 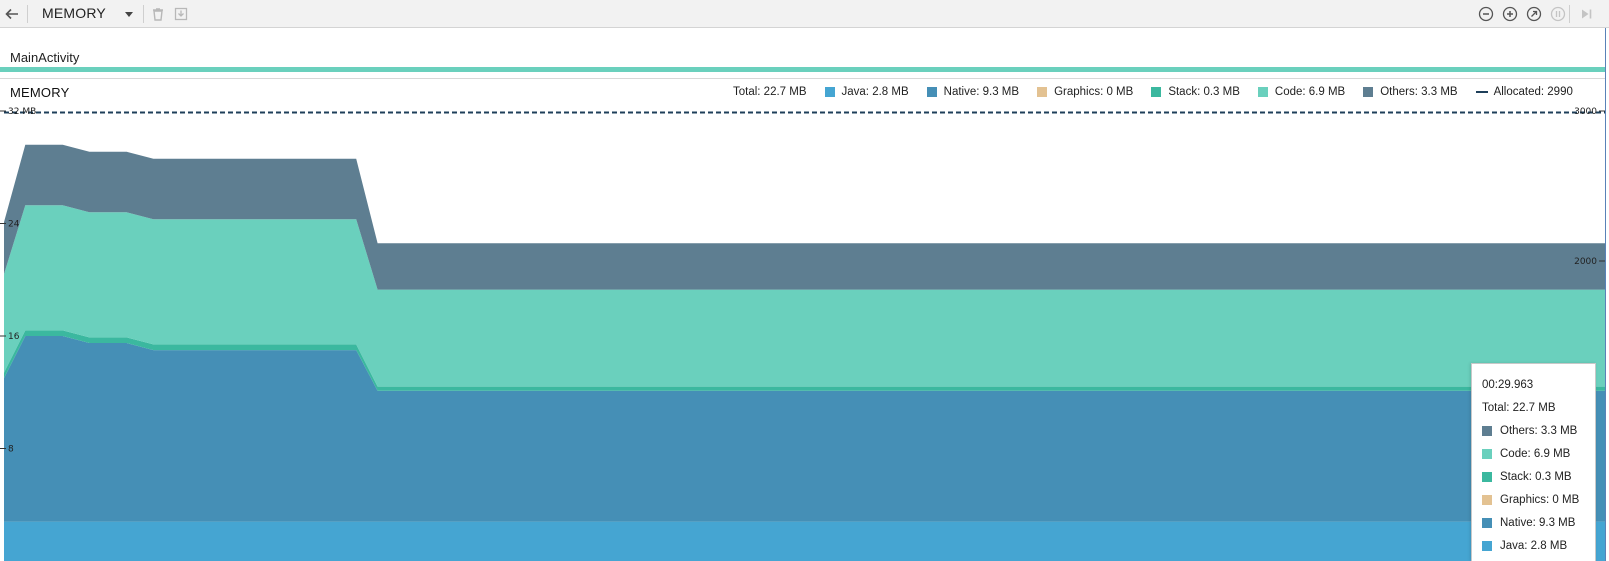 What do you see at coordinates (803, 69) in the screenshot?
I see `activity-bar` at bounding box center [803, 69].